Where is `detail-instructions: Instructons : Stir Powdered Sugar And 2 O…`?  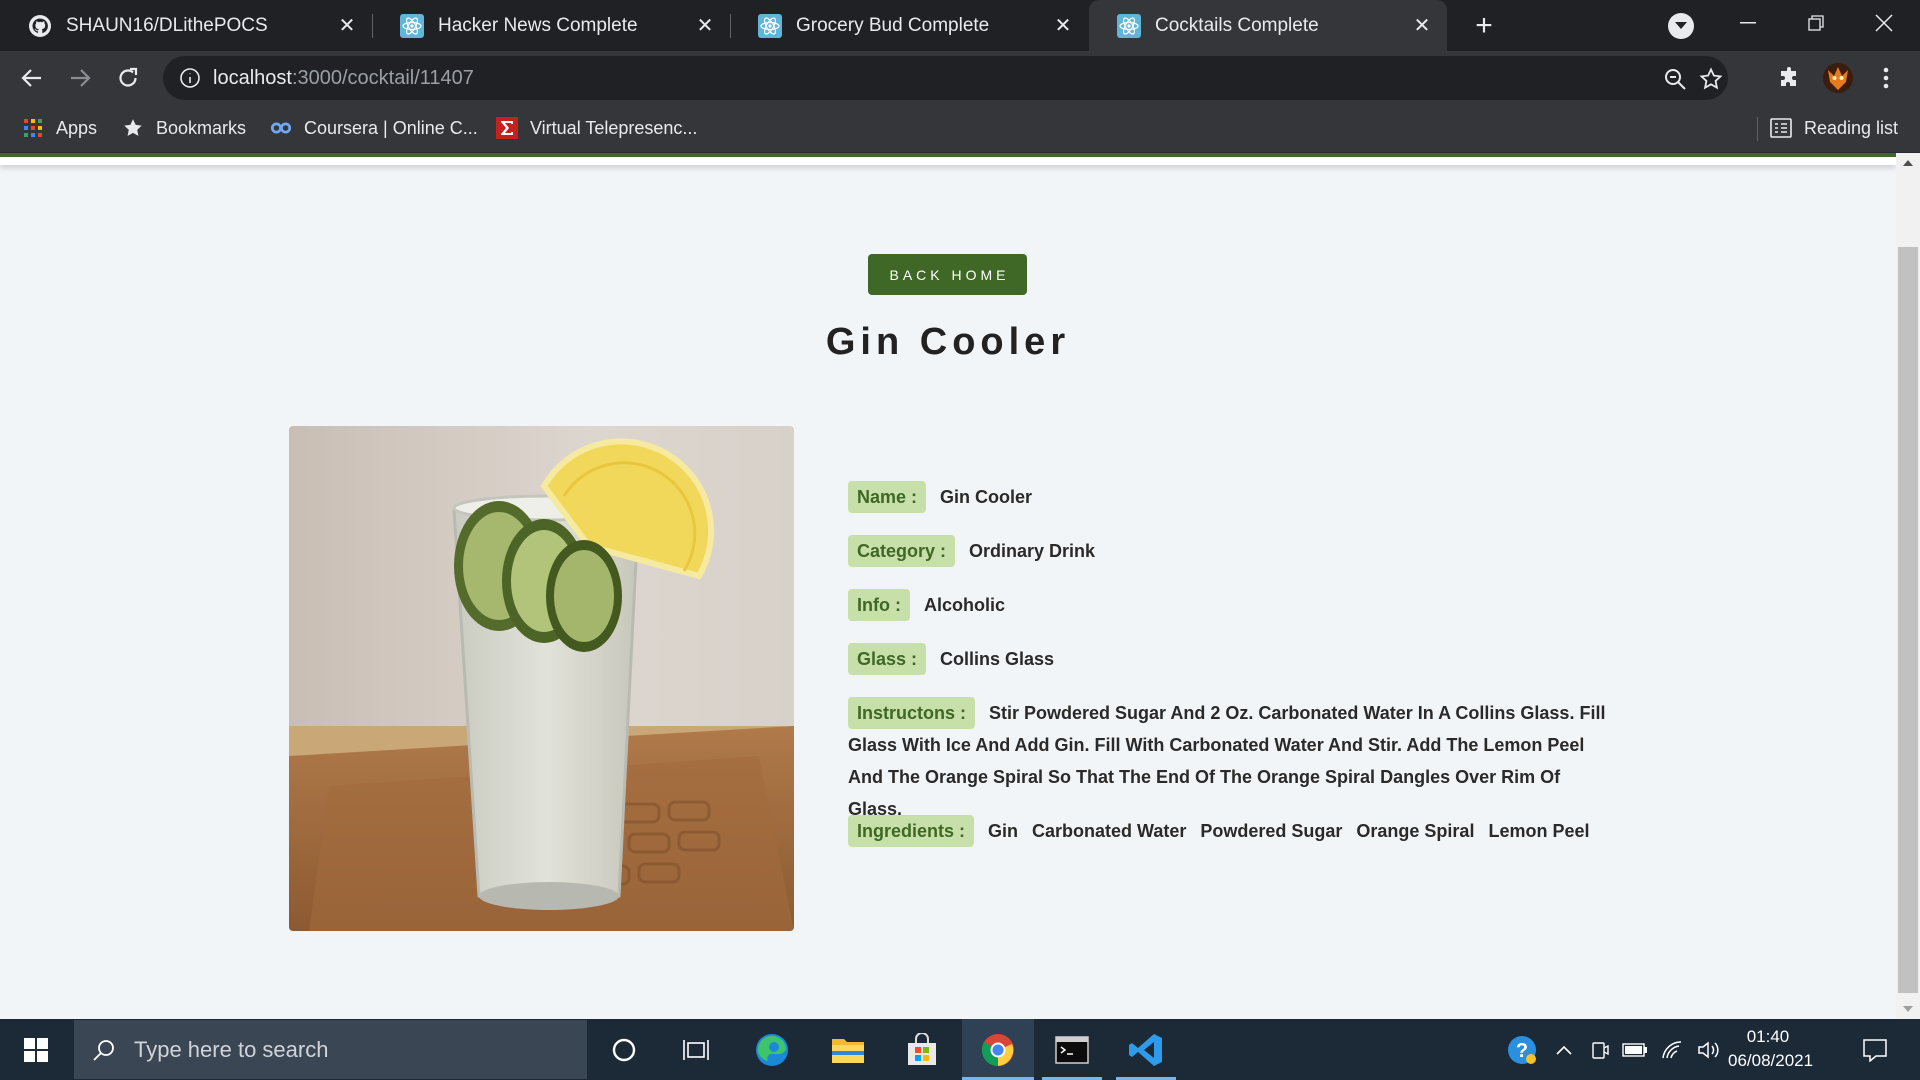
detail-instructions: Instructons : Stir Powdered Sugar And 2 O… is located at coordinates (1228, 761).